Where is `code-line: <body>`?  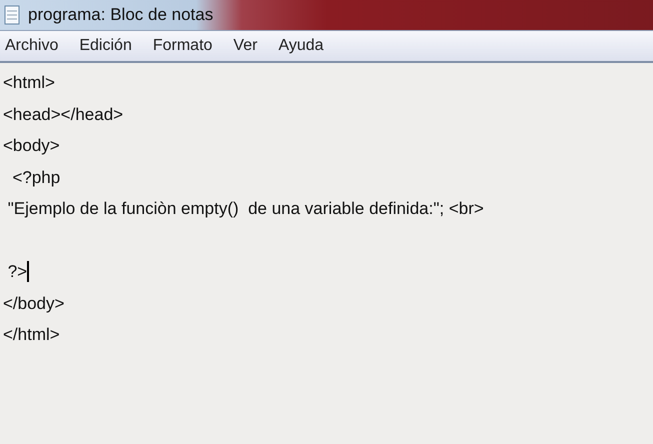
code-line: <body> is located at coordinates (31, 146).